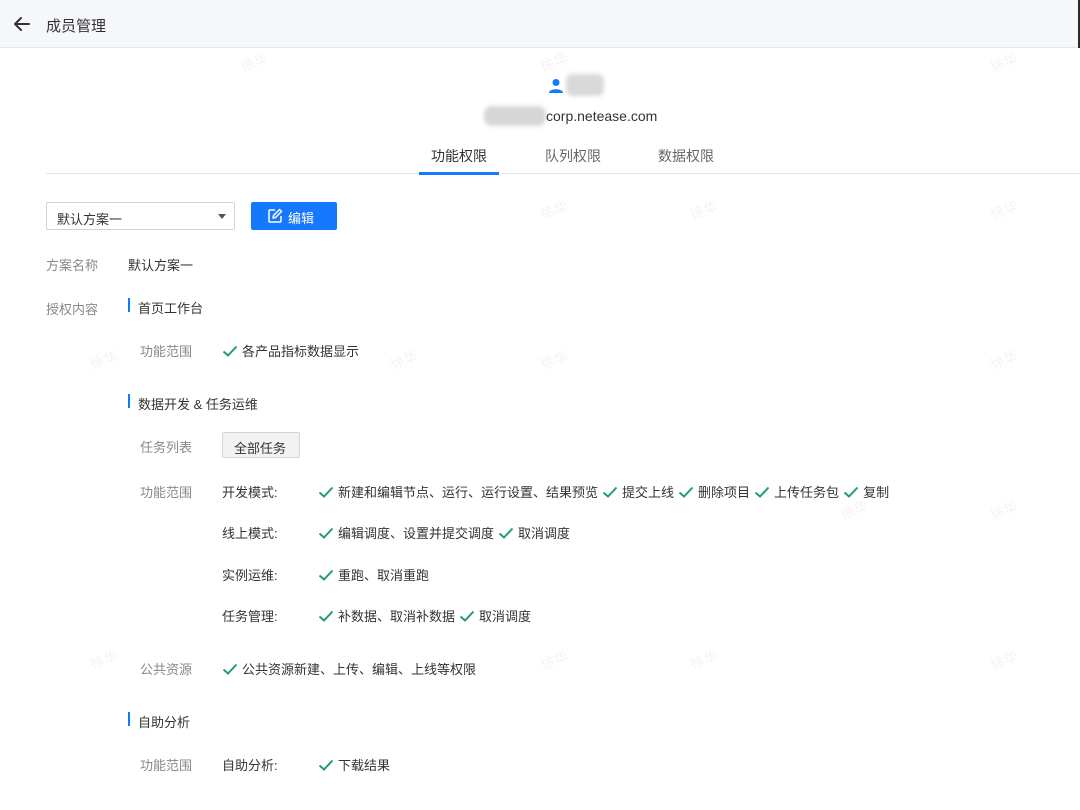  I want to click on plan-select: 默认方案一, so click(140, 216).